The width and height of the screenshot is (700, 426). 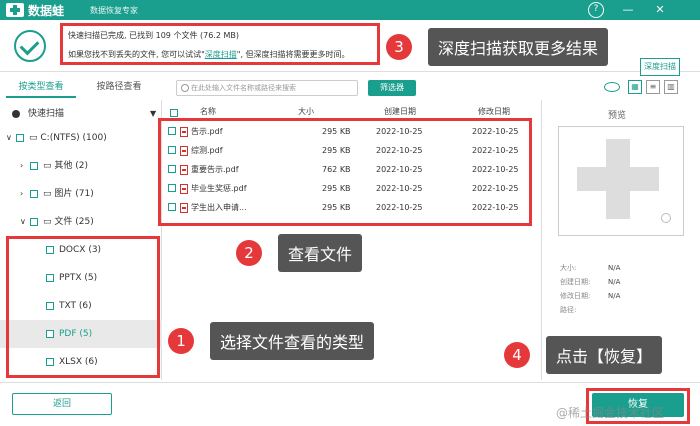 I want to click on callout-badge-3: 3, so click(x=399, y=47).